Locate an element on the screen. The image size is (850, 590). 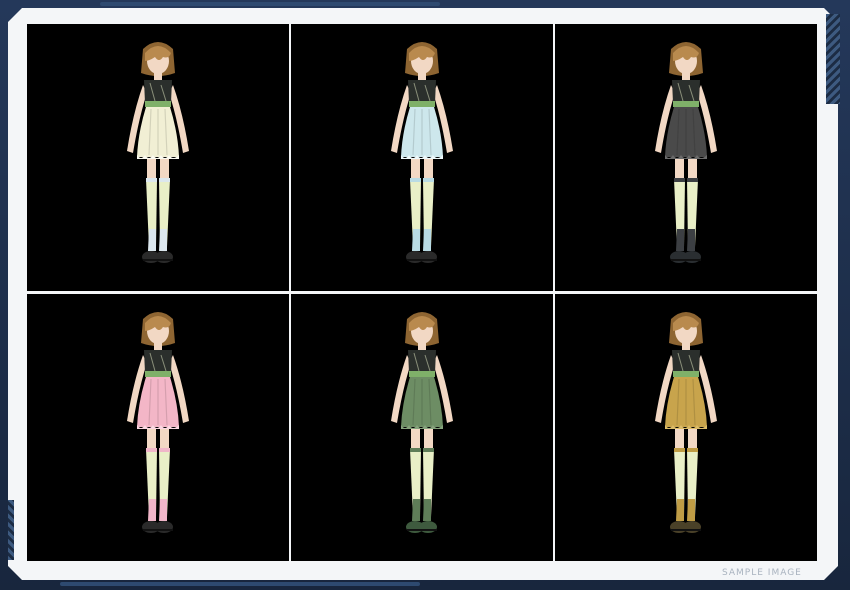
variant-panel-cream is located at coordinates (158, 157).